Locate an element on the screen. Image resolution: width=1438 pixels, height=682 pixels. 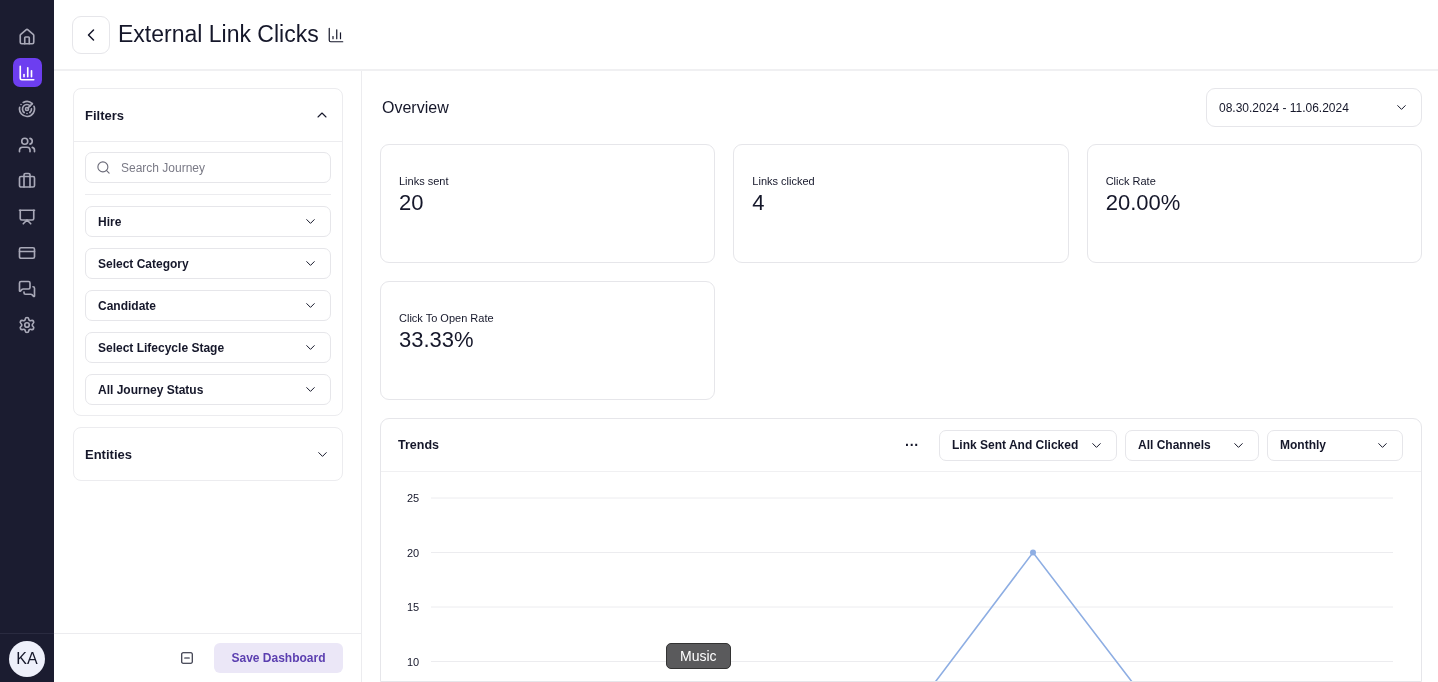
filters-header: Filters is located at coordinates (208, 115).